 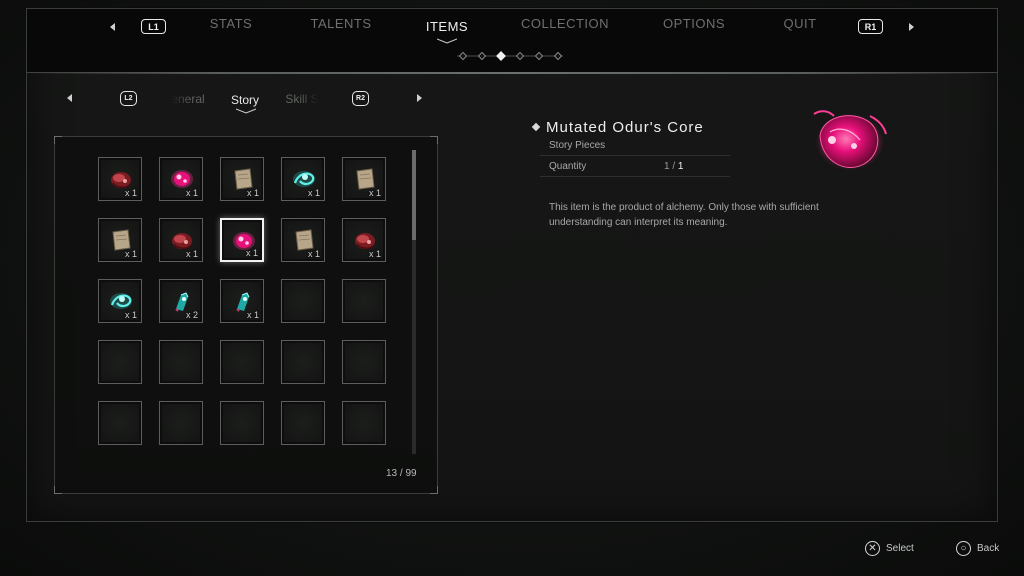 I want to click on next-subtab-arrow-icon, so click(x=419, y=98).